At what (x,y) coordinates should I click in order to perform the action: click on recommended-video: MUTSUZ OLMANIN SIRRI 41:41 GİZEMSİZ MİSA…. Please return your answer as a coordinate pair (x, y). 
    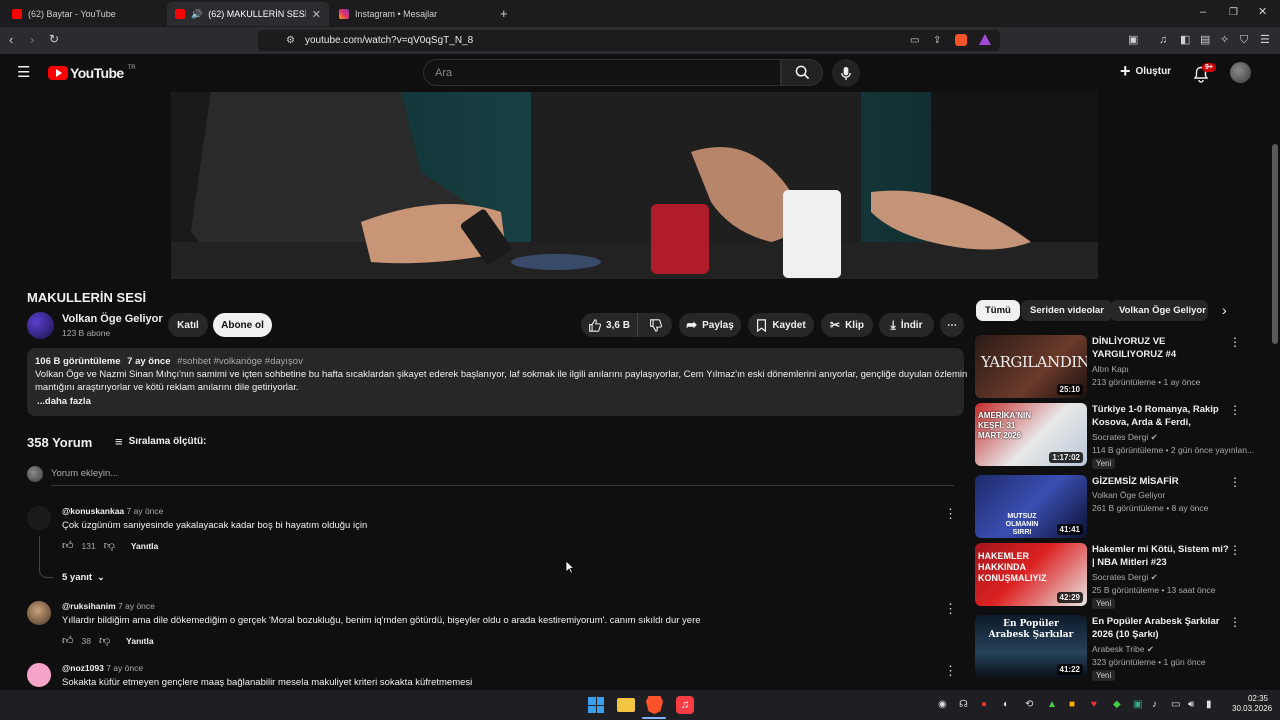
    Looking at the image, I should click on (1110, 507).